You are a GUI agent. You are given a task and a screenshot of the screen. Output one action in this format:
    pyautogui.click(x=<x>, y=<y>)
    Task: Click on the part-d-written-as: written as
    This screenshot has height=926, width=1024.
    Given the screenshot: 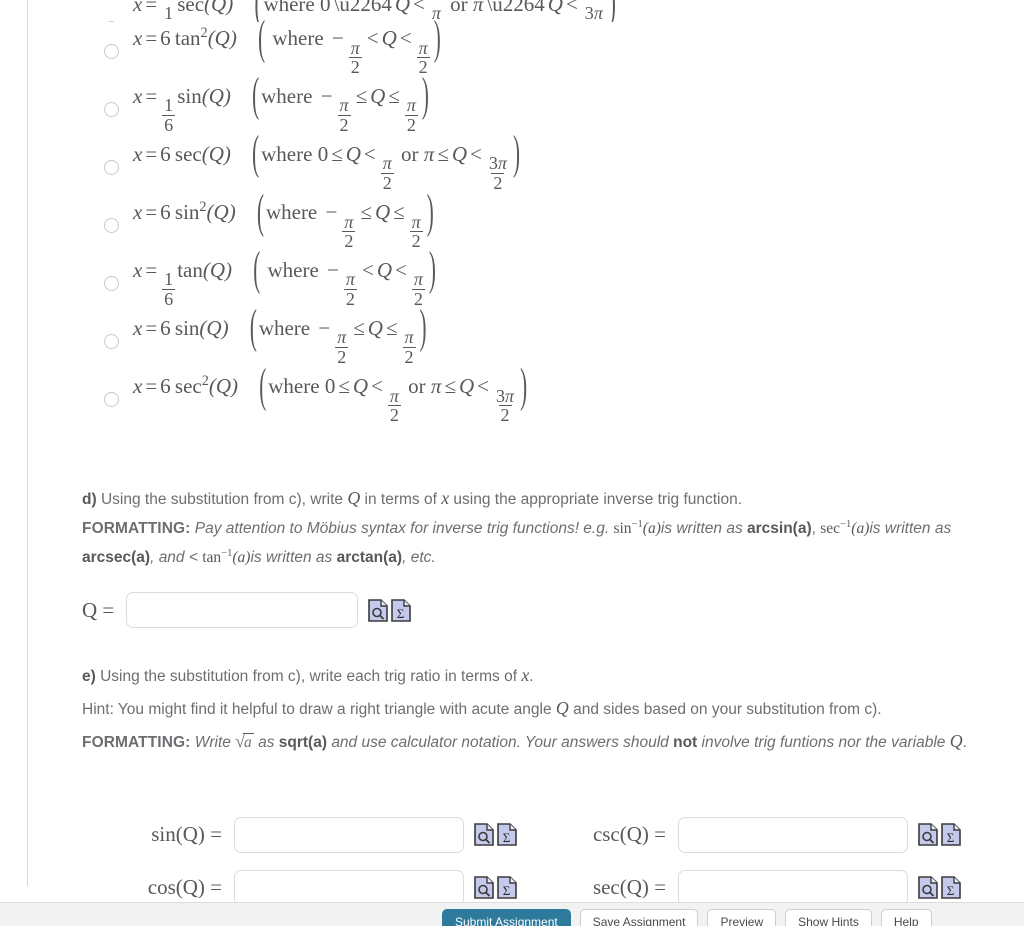 What is the action you would take?
    pyautogui.click(x=918, y=529)
    